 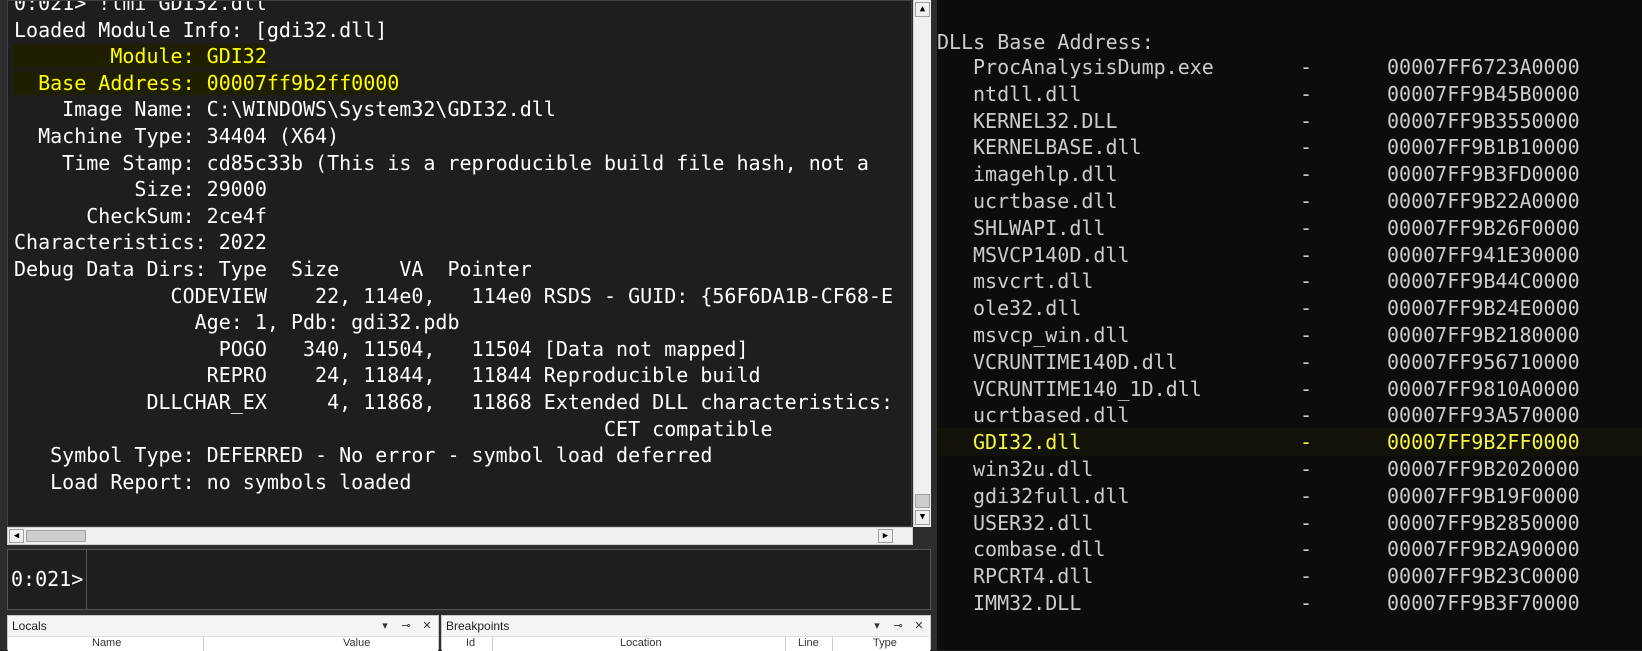 What do you see at coordinates (16, 536) in the screenshot?
I see `scroll-left-arrow-icon: ◀` at bounding box center [16, 536].